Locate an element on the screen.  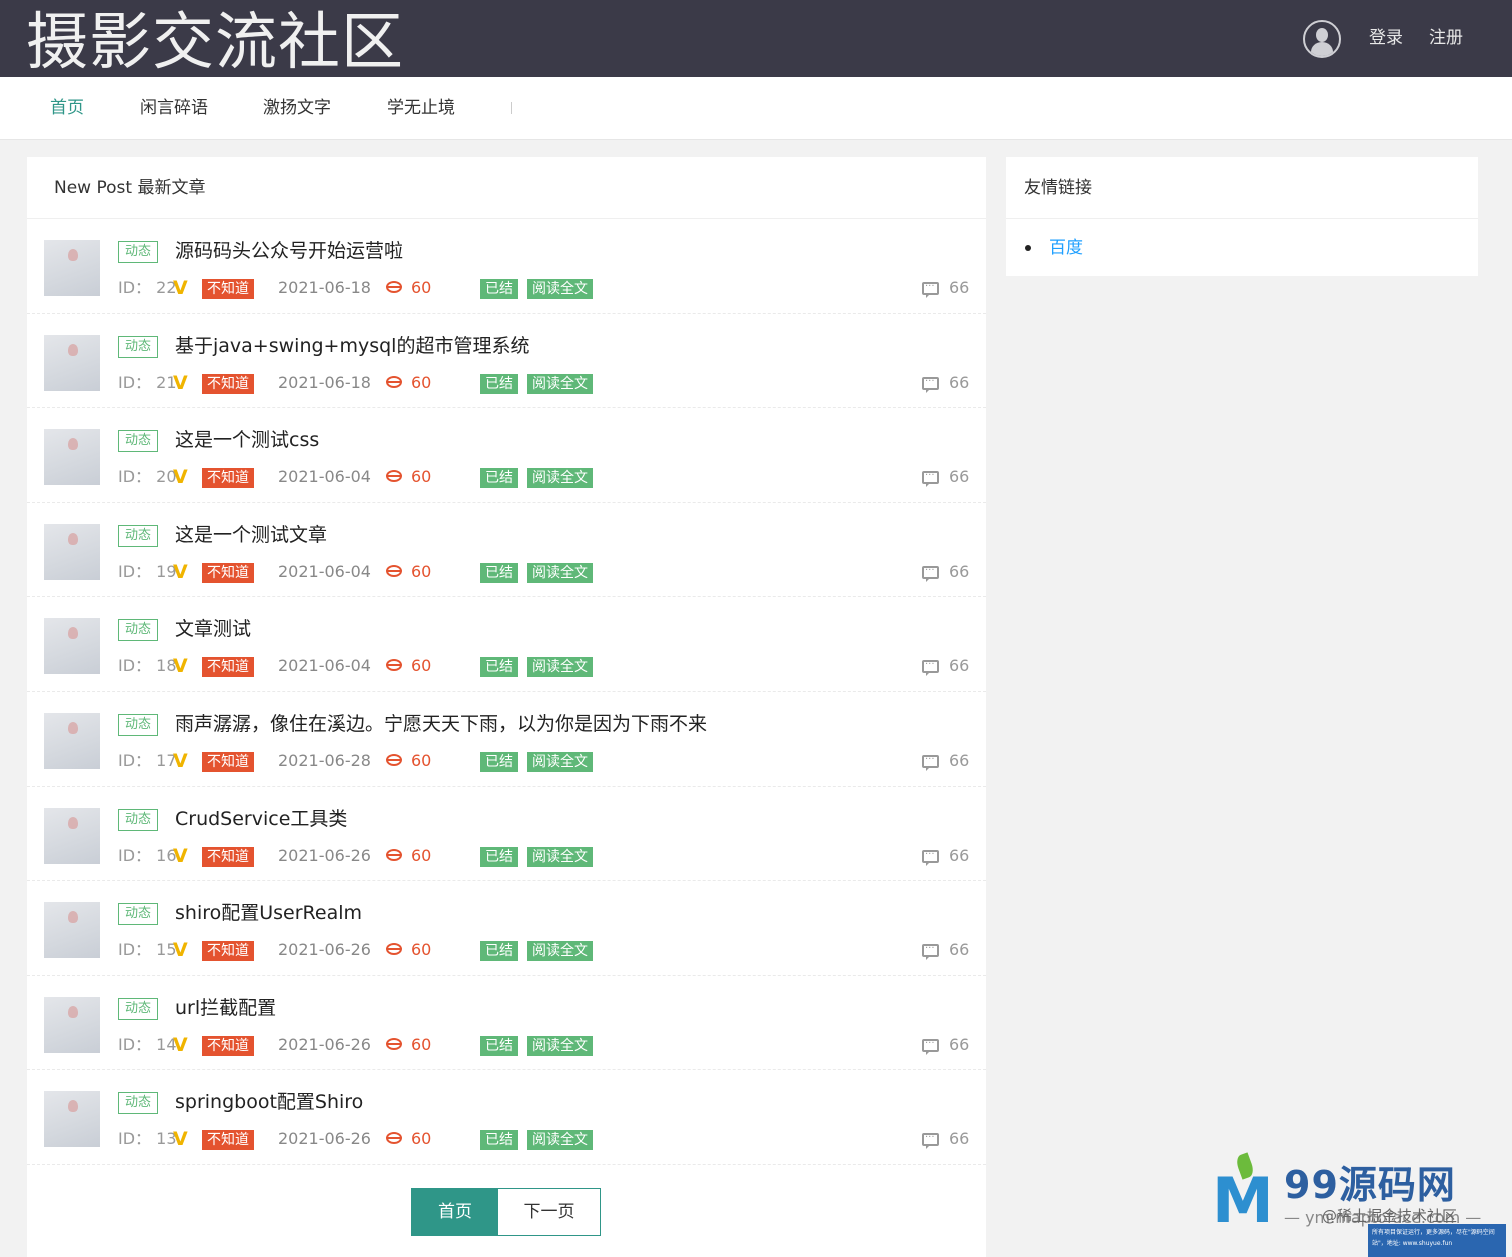
post-title: 源码码头公众号开始运营啦 is located at coordinates (289, 251).